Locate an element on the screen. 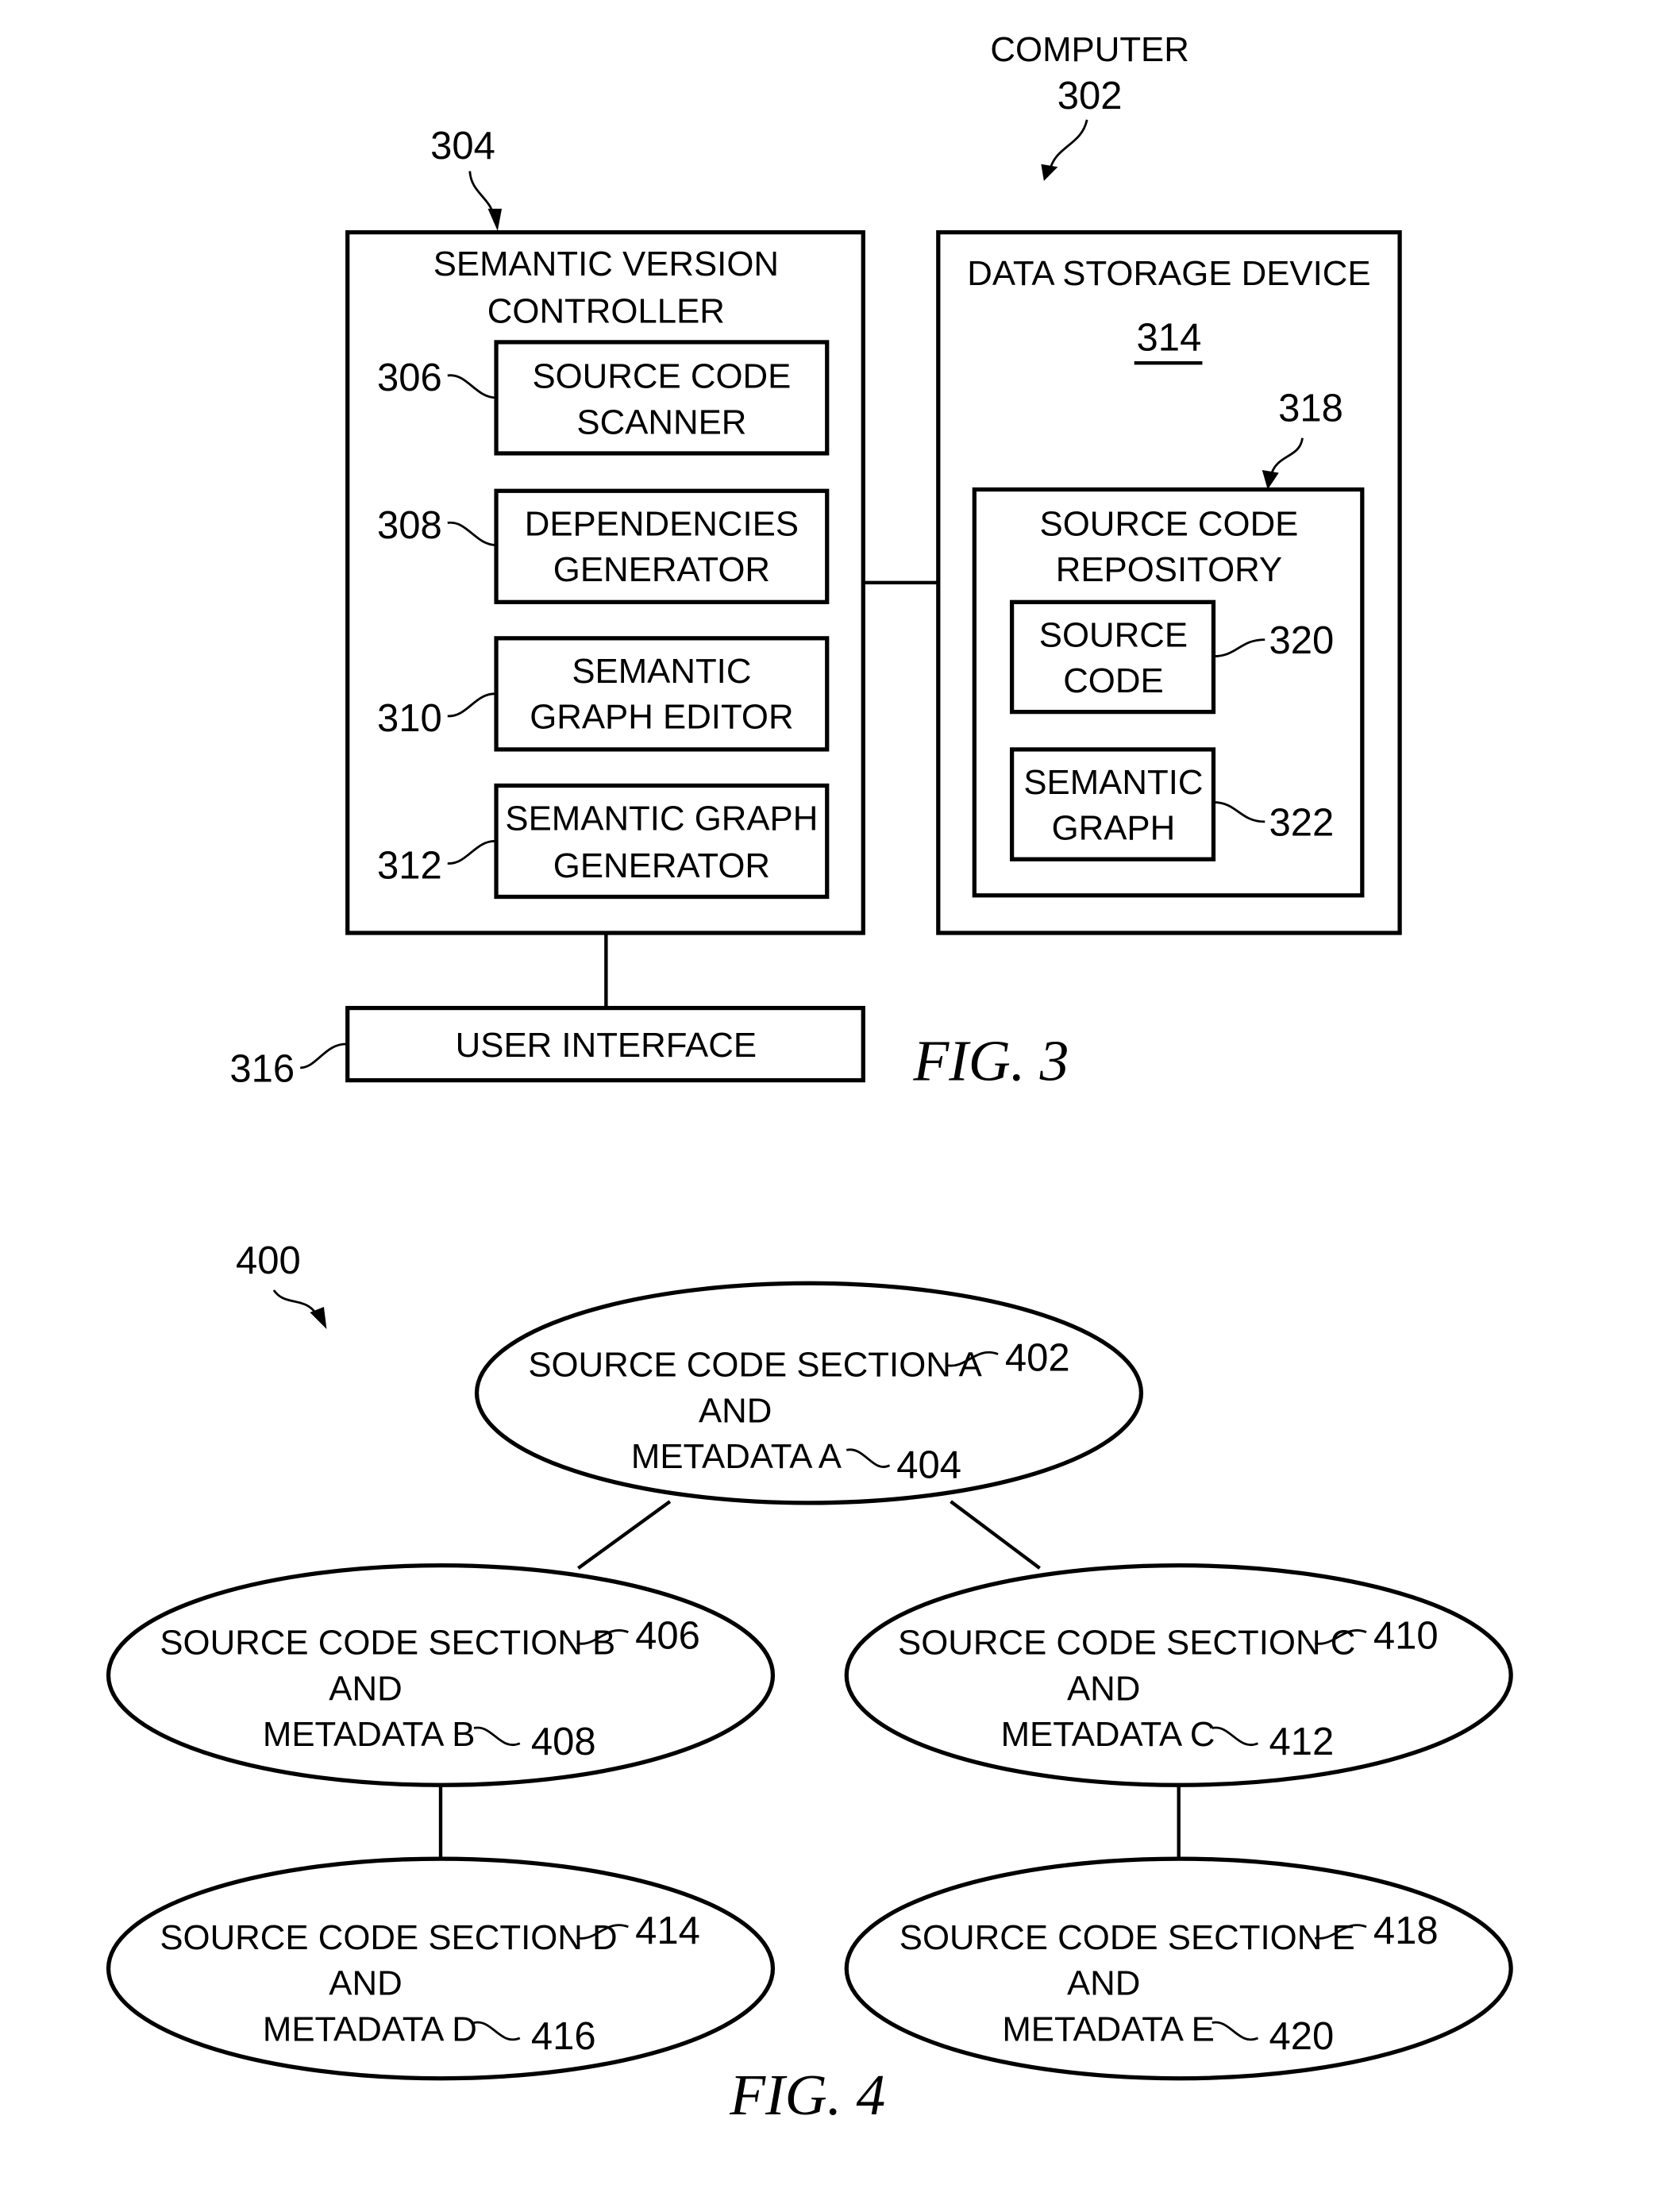  dependencies-line2: GENERATOR is located at coordinates (661, 569).